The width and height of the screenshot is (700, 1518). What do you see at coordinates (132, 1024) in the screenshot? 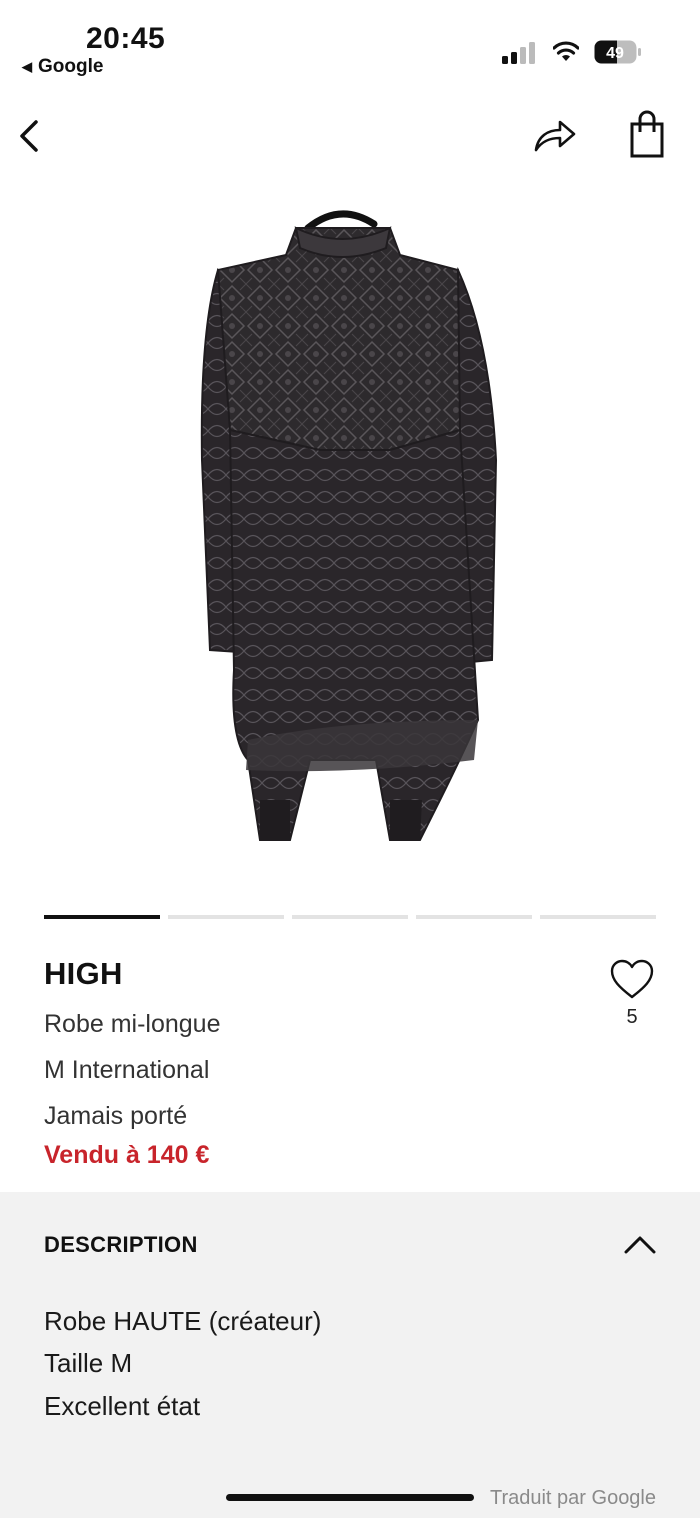
I see `product-type: Robe mi-longue` at bounding box center [132, 1024].